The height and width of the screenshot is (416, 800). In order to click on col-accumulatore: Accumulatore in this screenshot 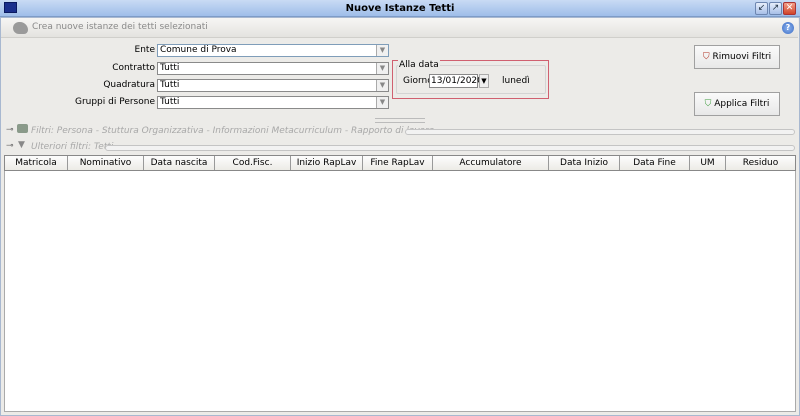, I will do `click(491, 163)`.